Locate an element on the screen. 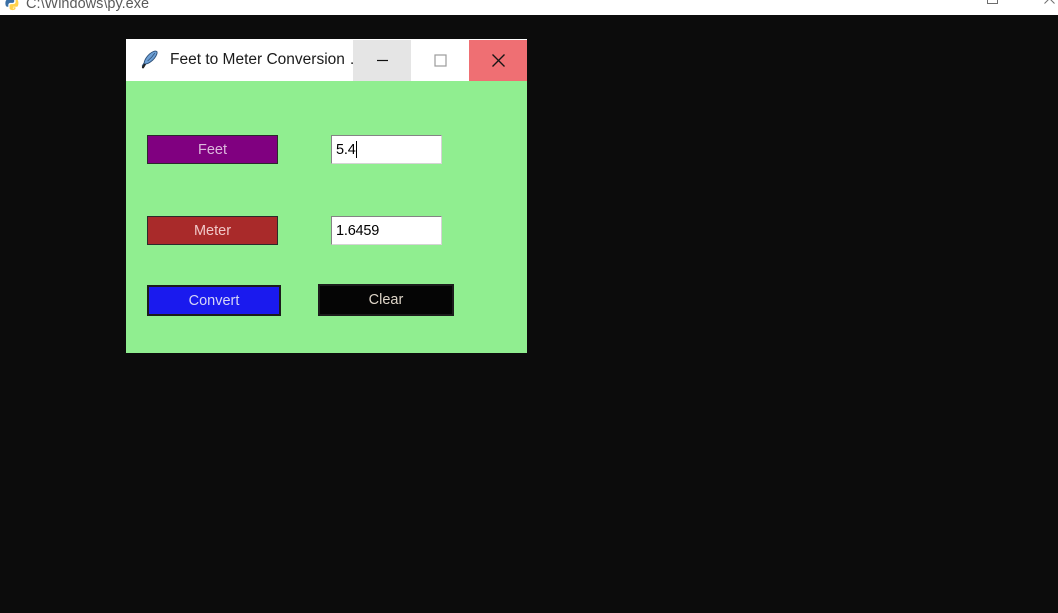 This screenshot has width=1058, height=613. meter-input: 1.6459 is located at coordinates (386, 230).